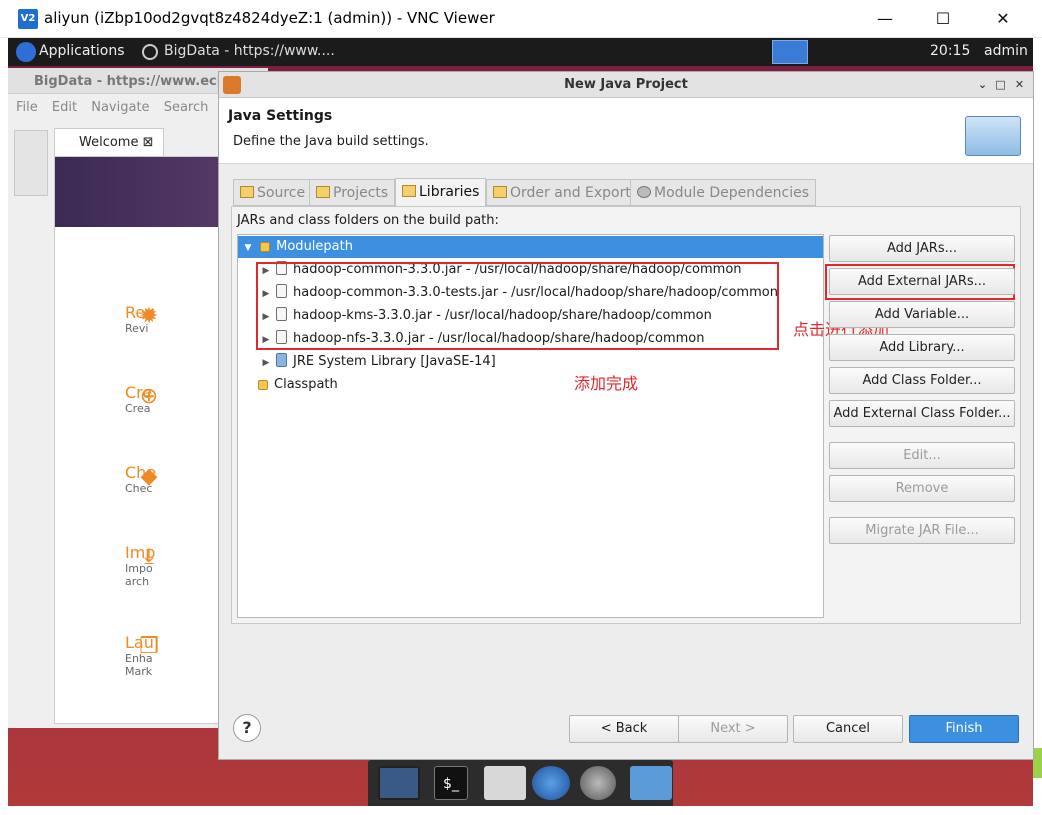 Image resolution: width=1042 pixels, height=815 pixels. I want to click on library-icon, so click(281, 360).